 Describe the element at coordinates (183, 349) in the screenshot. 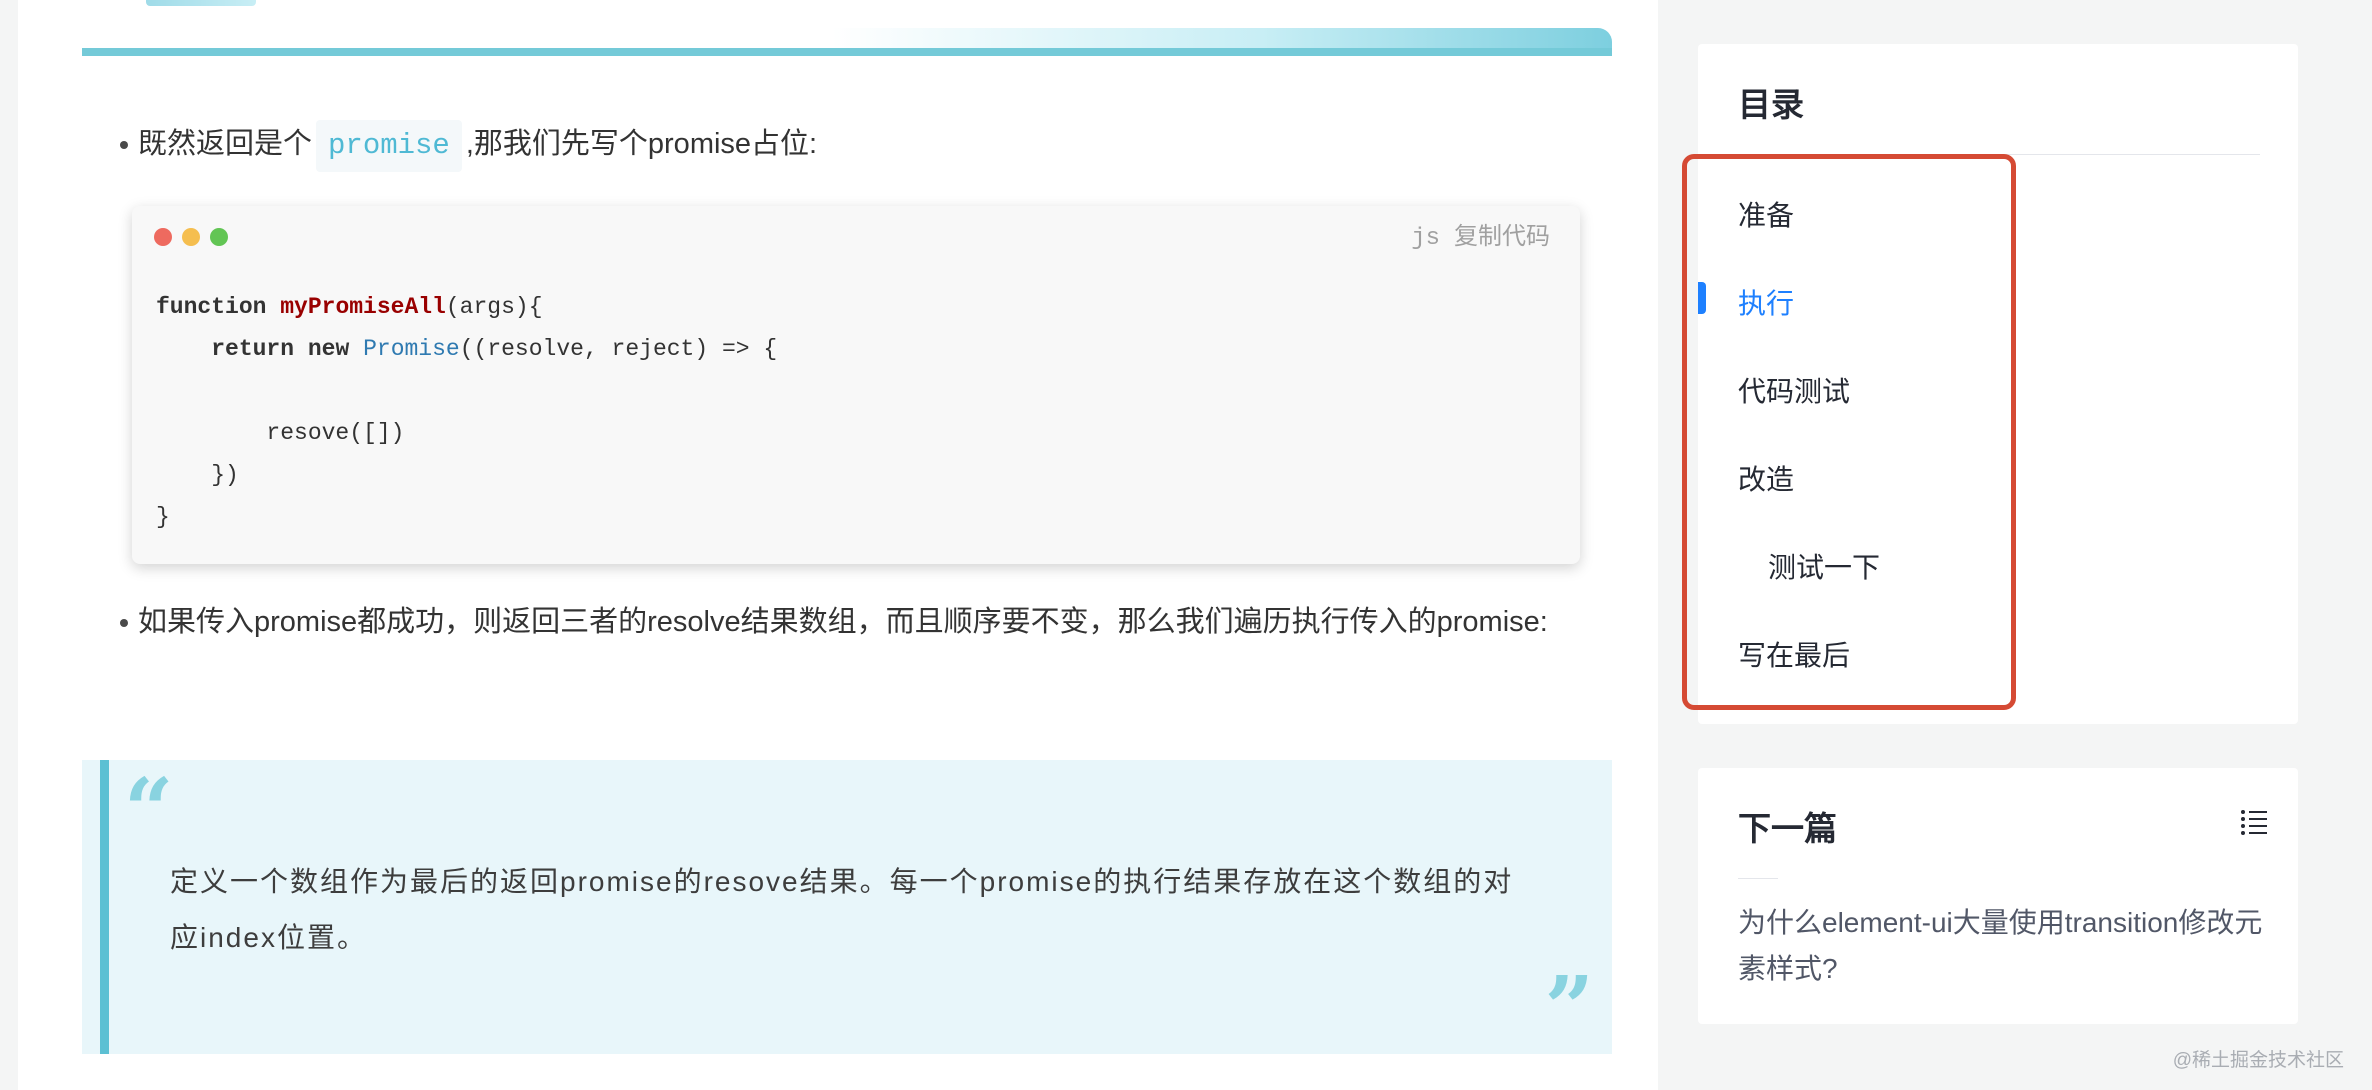

I see `code-token-indent` at that location.